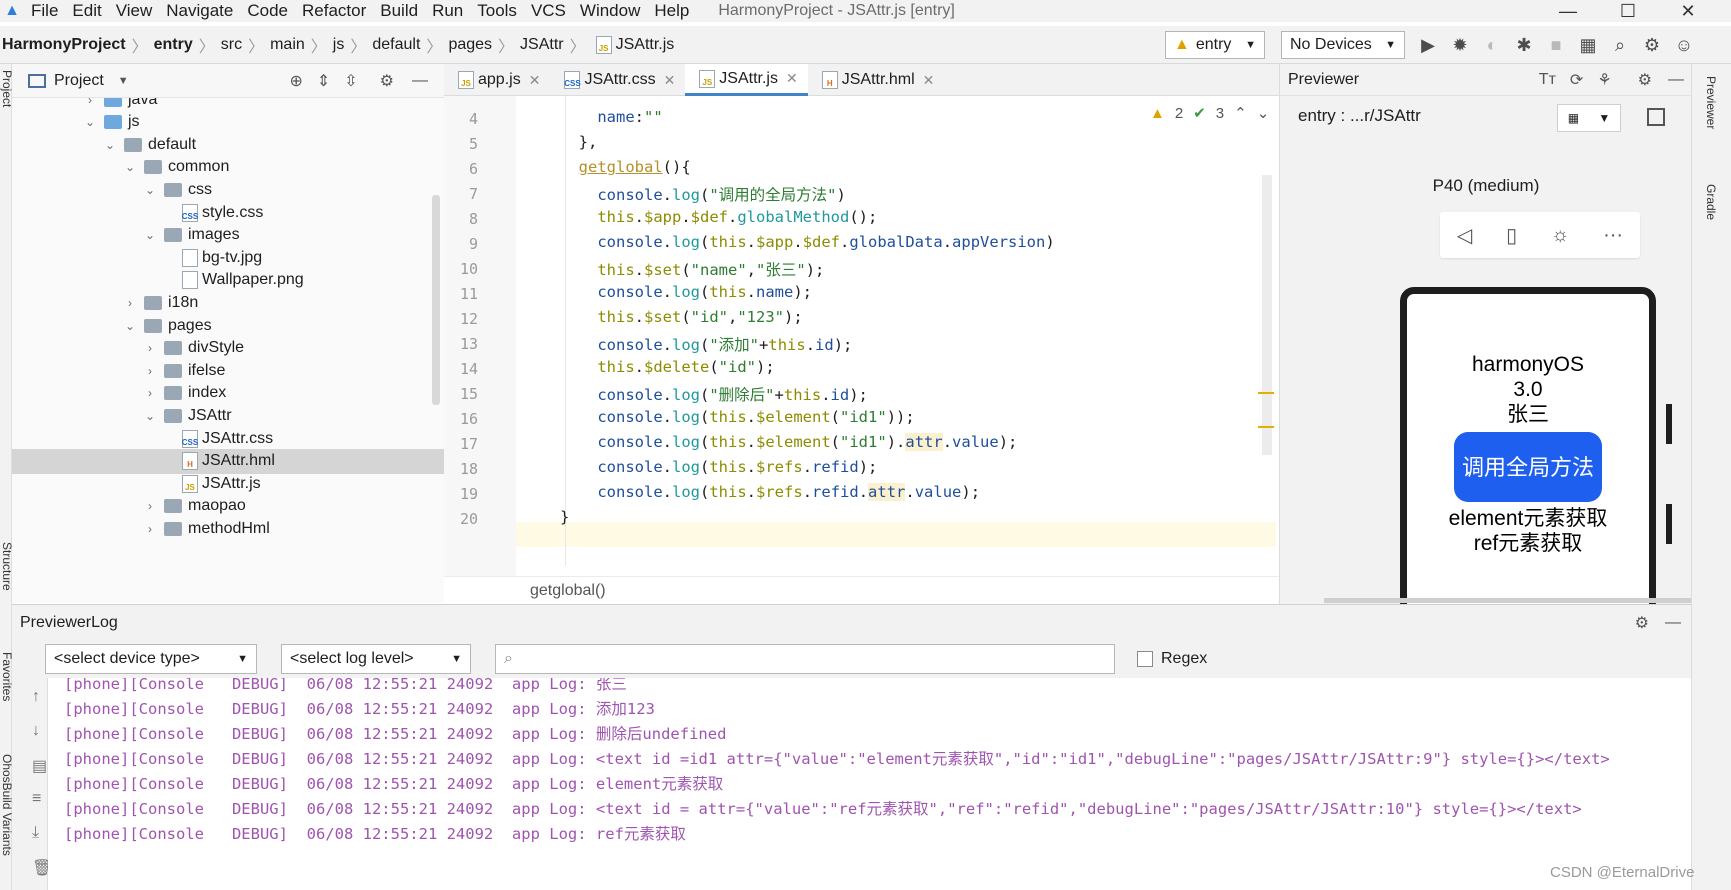 The width and height of the screenshot is (1731, 890). What do you see at coordinates (36, 697) in the screenshot?
I see `arrow-up-icon: ↑` at bounding box center [36, 697].